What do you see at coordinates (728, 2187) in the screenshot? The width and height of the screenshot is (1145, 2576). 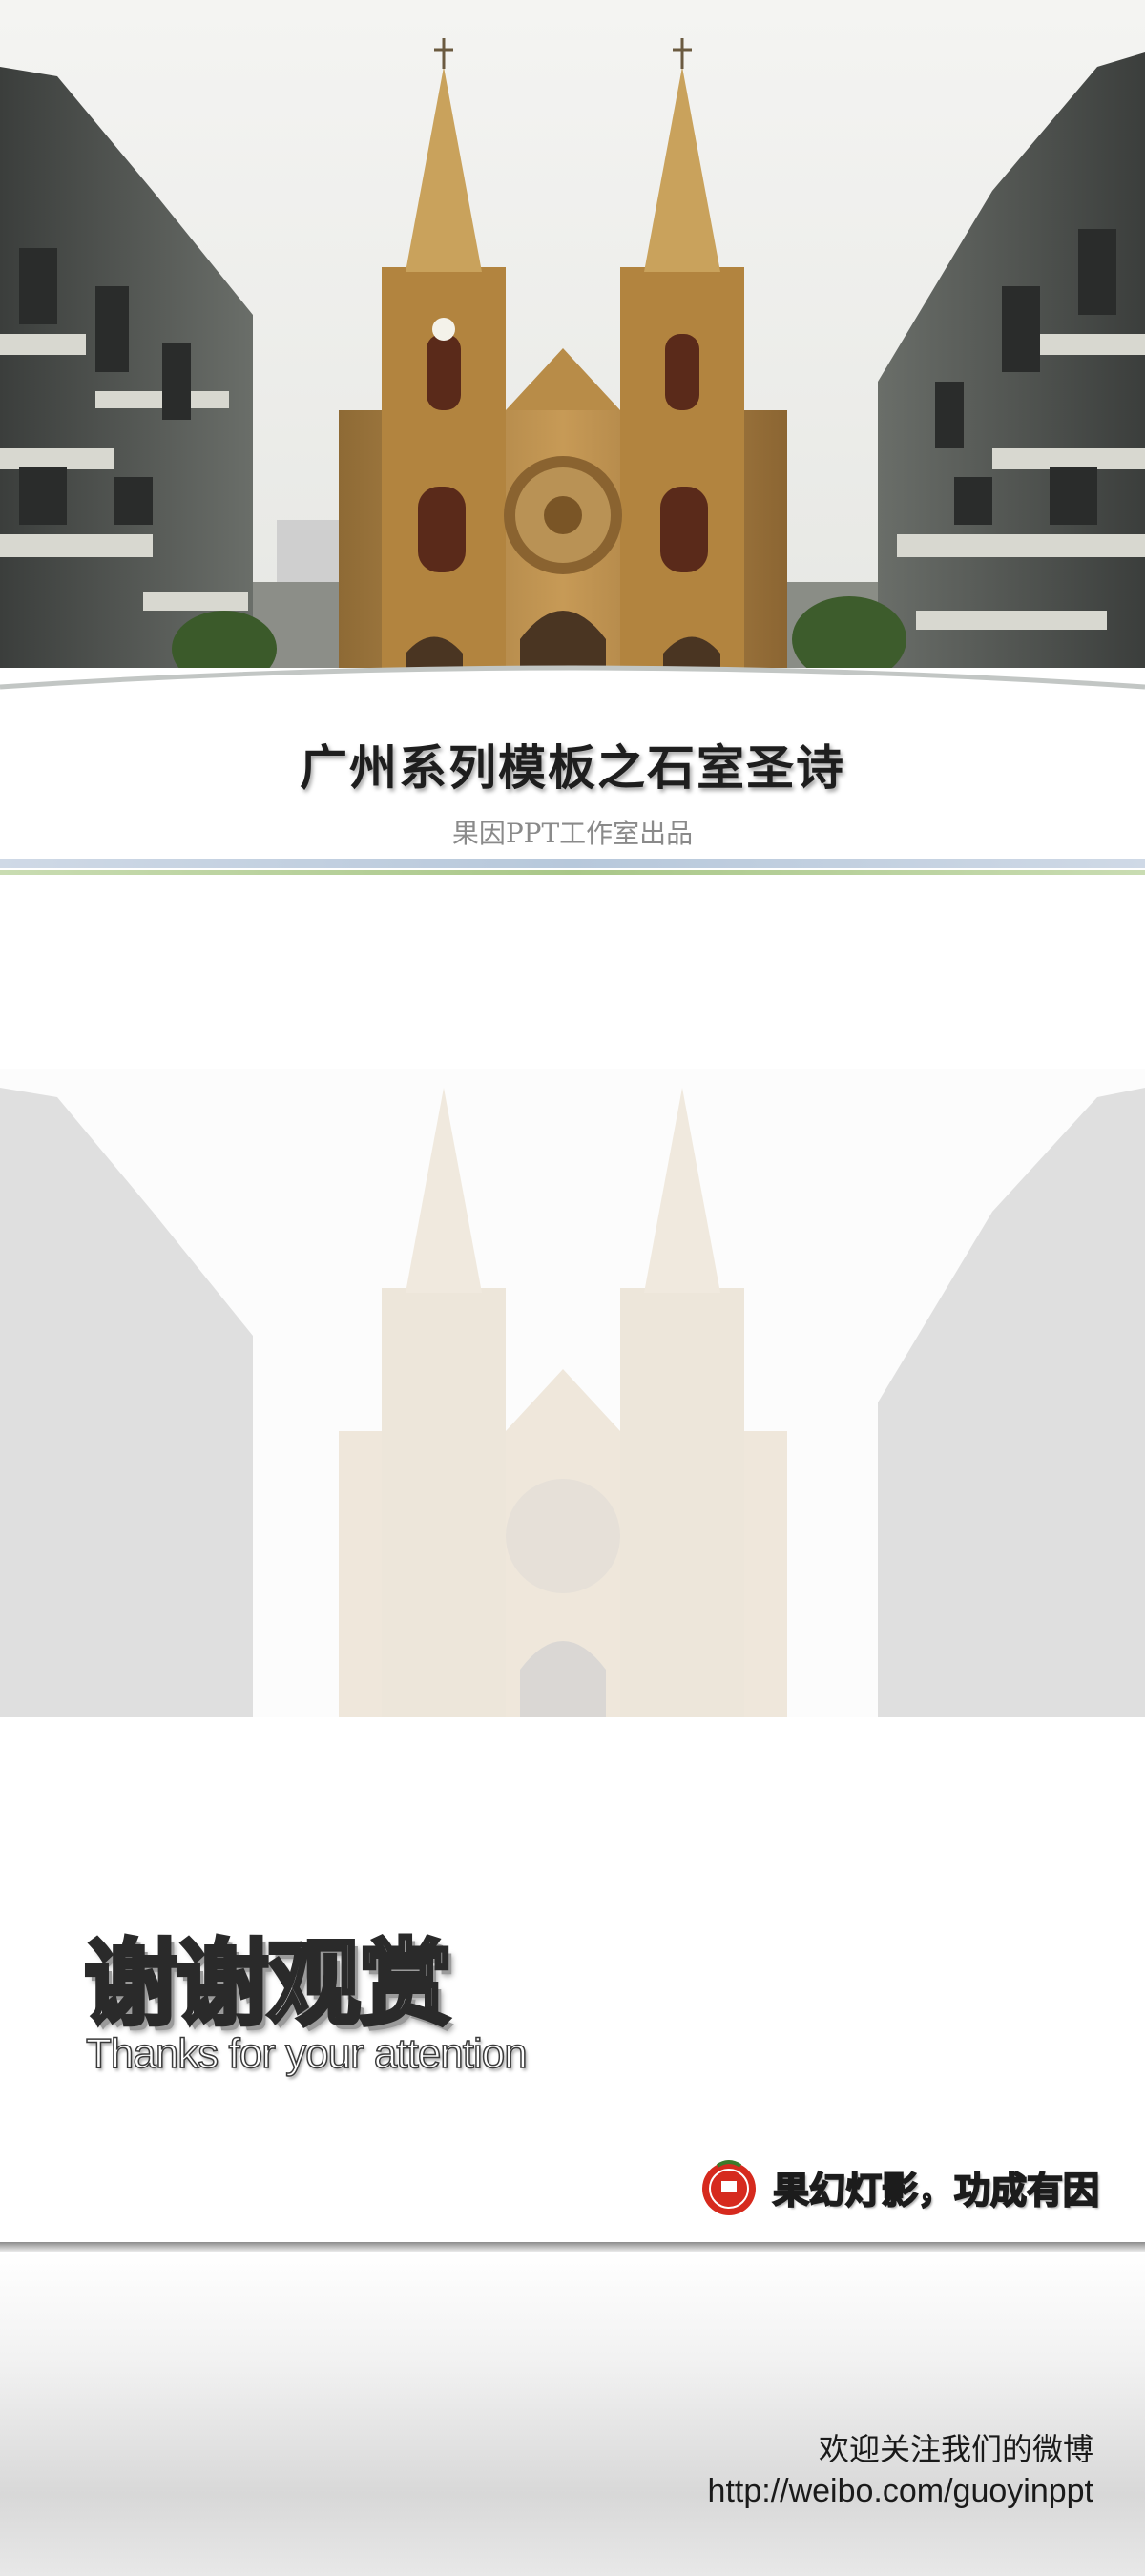 I see `brand-logo-icon` at bounding box center [728, 2187].